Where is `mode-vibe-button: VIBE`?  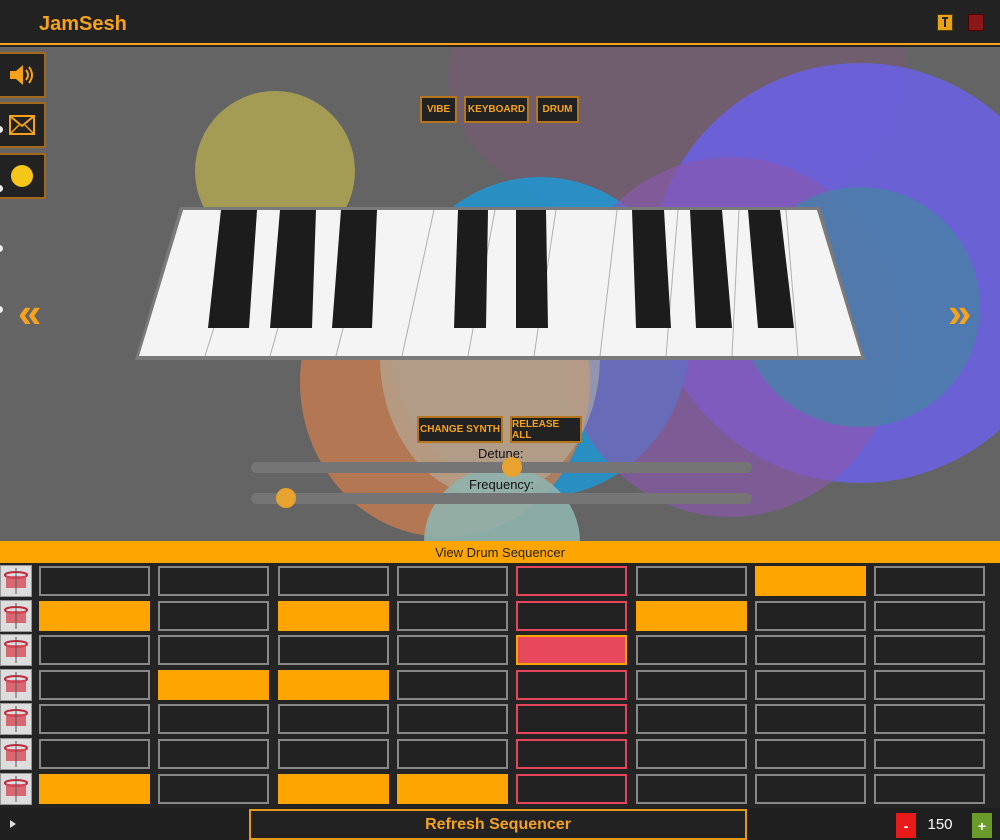
mode-vibe-button: VIBE is located at coordinates (438, 109).